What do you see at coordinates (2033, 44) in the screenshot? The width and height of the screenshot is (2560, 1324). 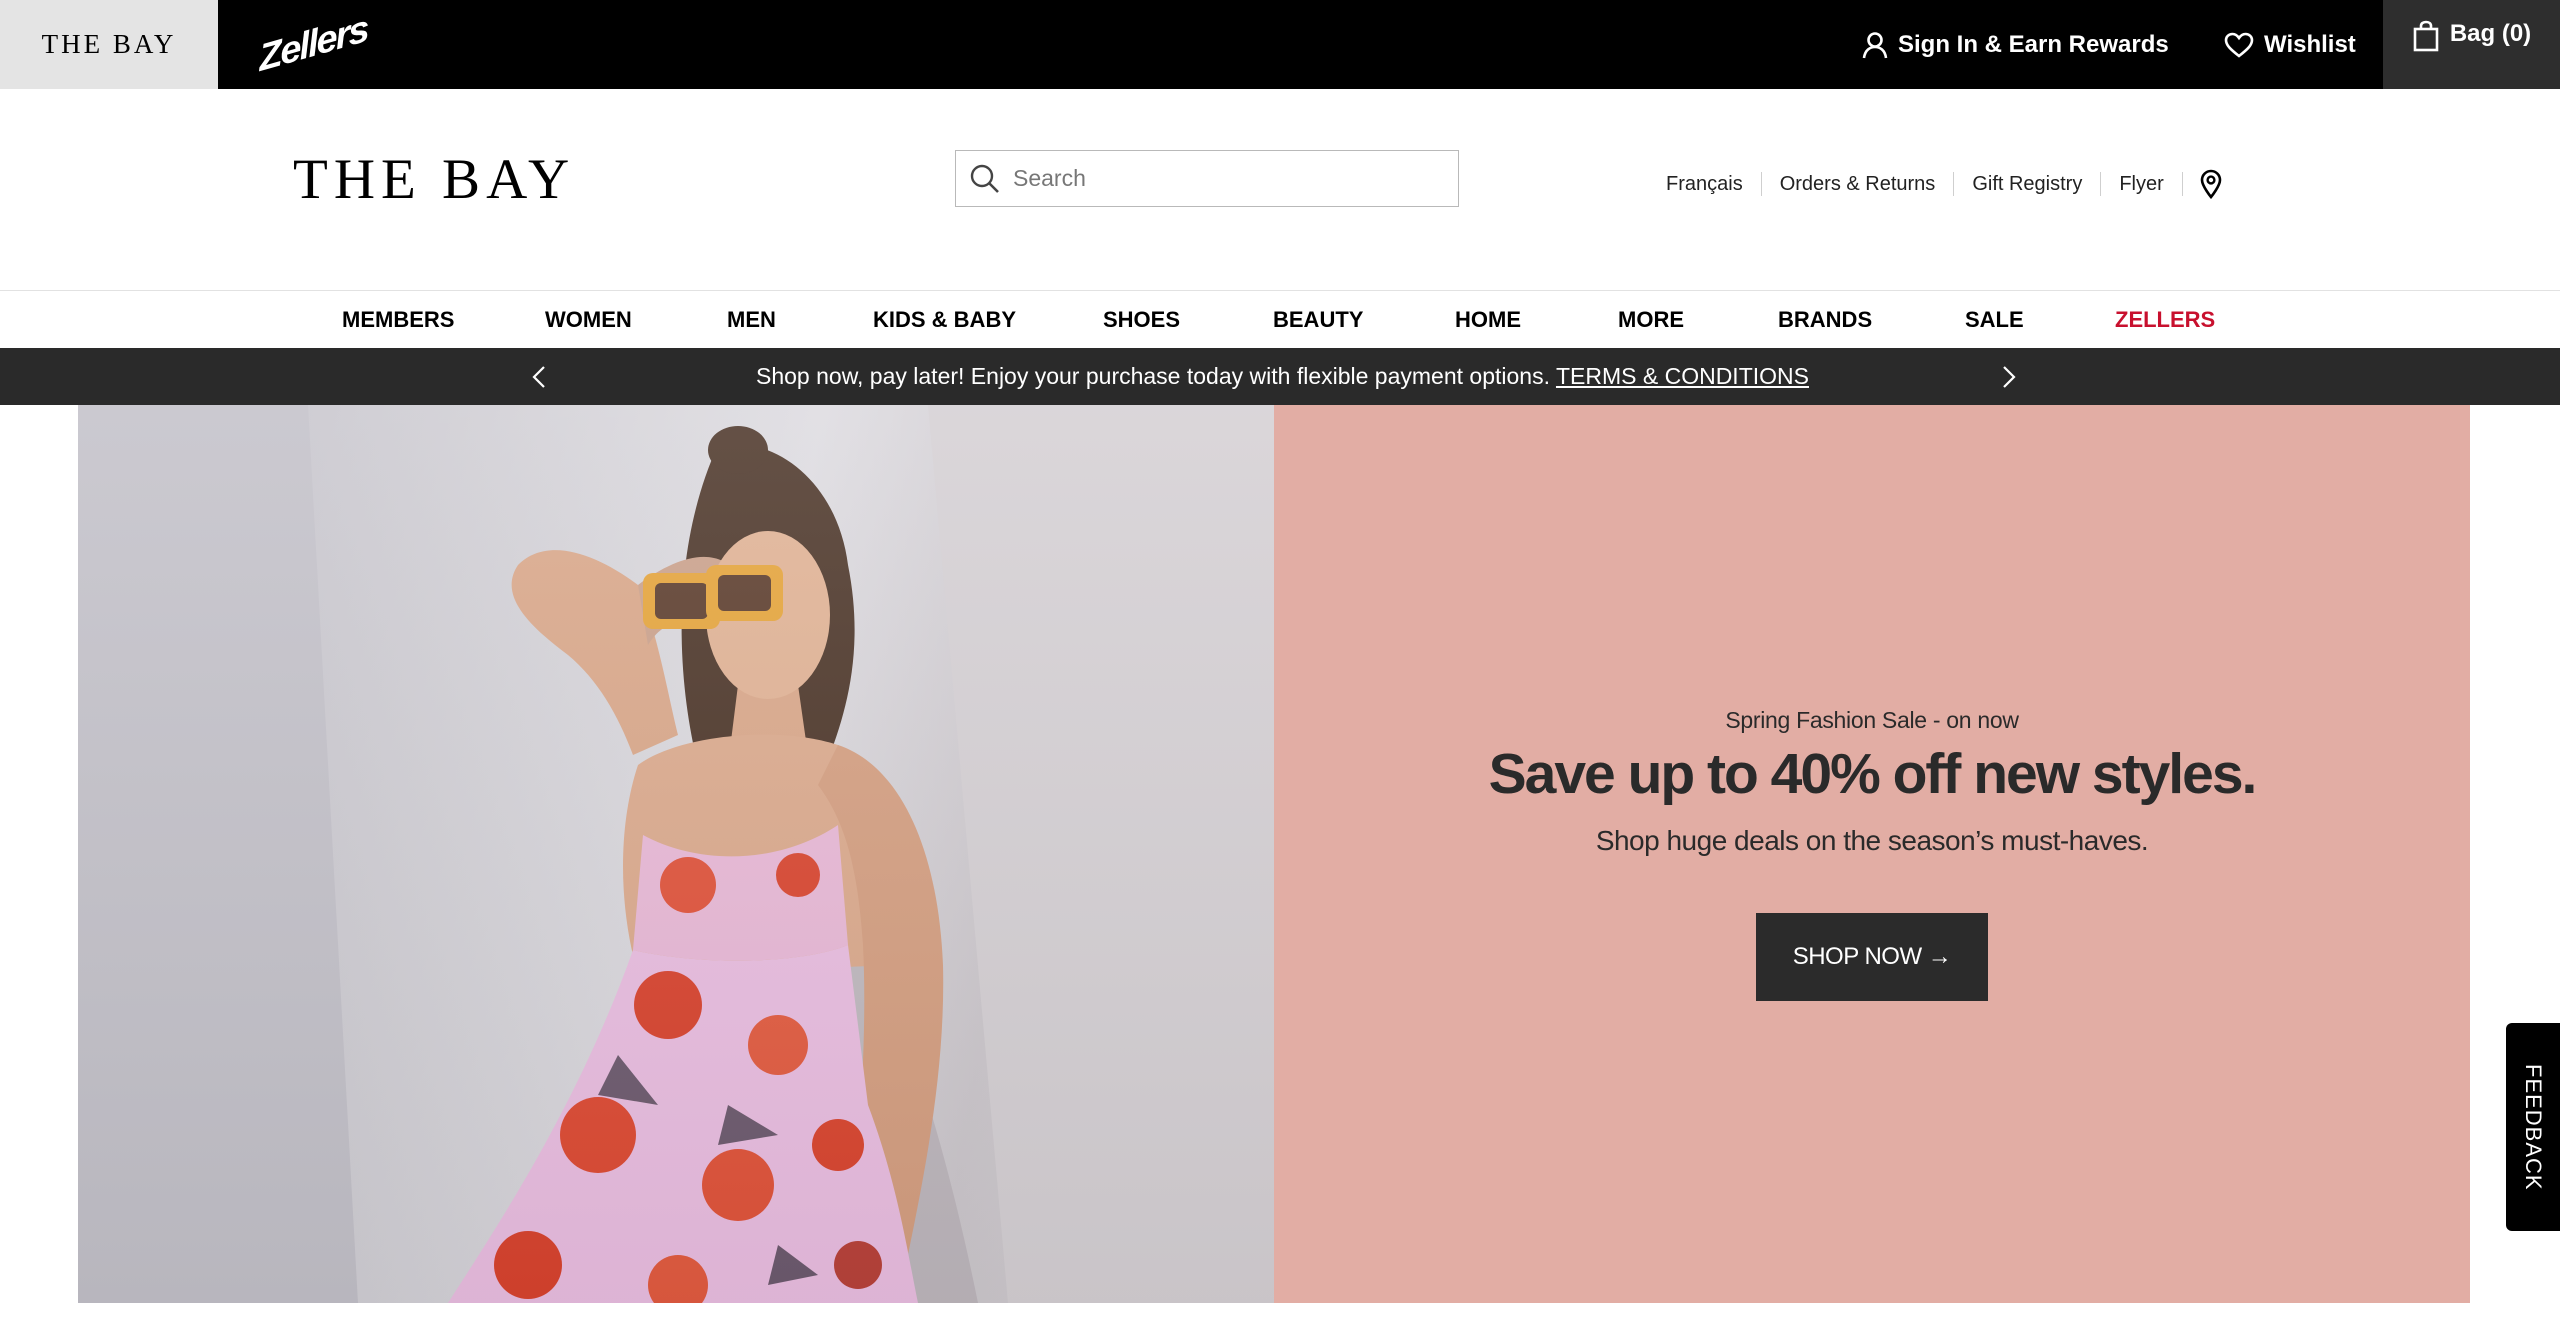 I see `sign-in-label: Sign In & Earn Rewards` at bounding box center [2033, 44].